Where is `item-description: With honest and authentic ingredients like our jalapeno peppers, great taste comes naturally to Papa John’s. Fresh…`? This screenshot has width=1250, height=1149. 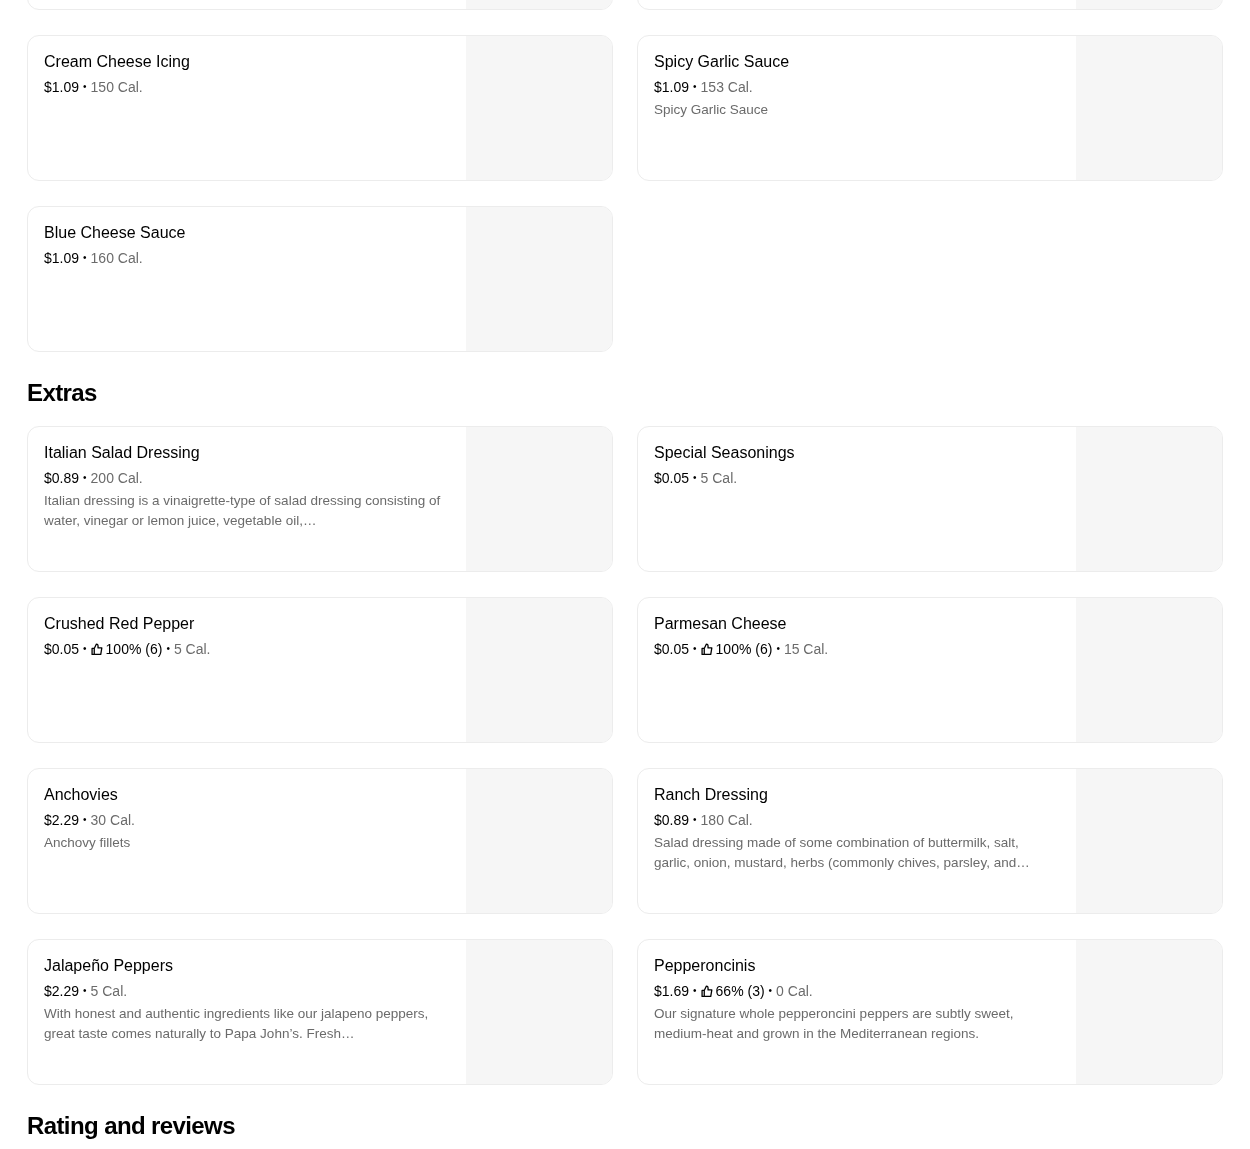
item-description: With honest and authentic ingredients like our jalapeno peppers, great taste comes naturally to Papa John’s. Fresh… is located at coordinates (237, 1024).